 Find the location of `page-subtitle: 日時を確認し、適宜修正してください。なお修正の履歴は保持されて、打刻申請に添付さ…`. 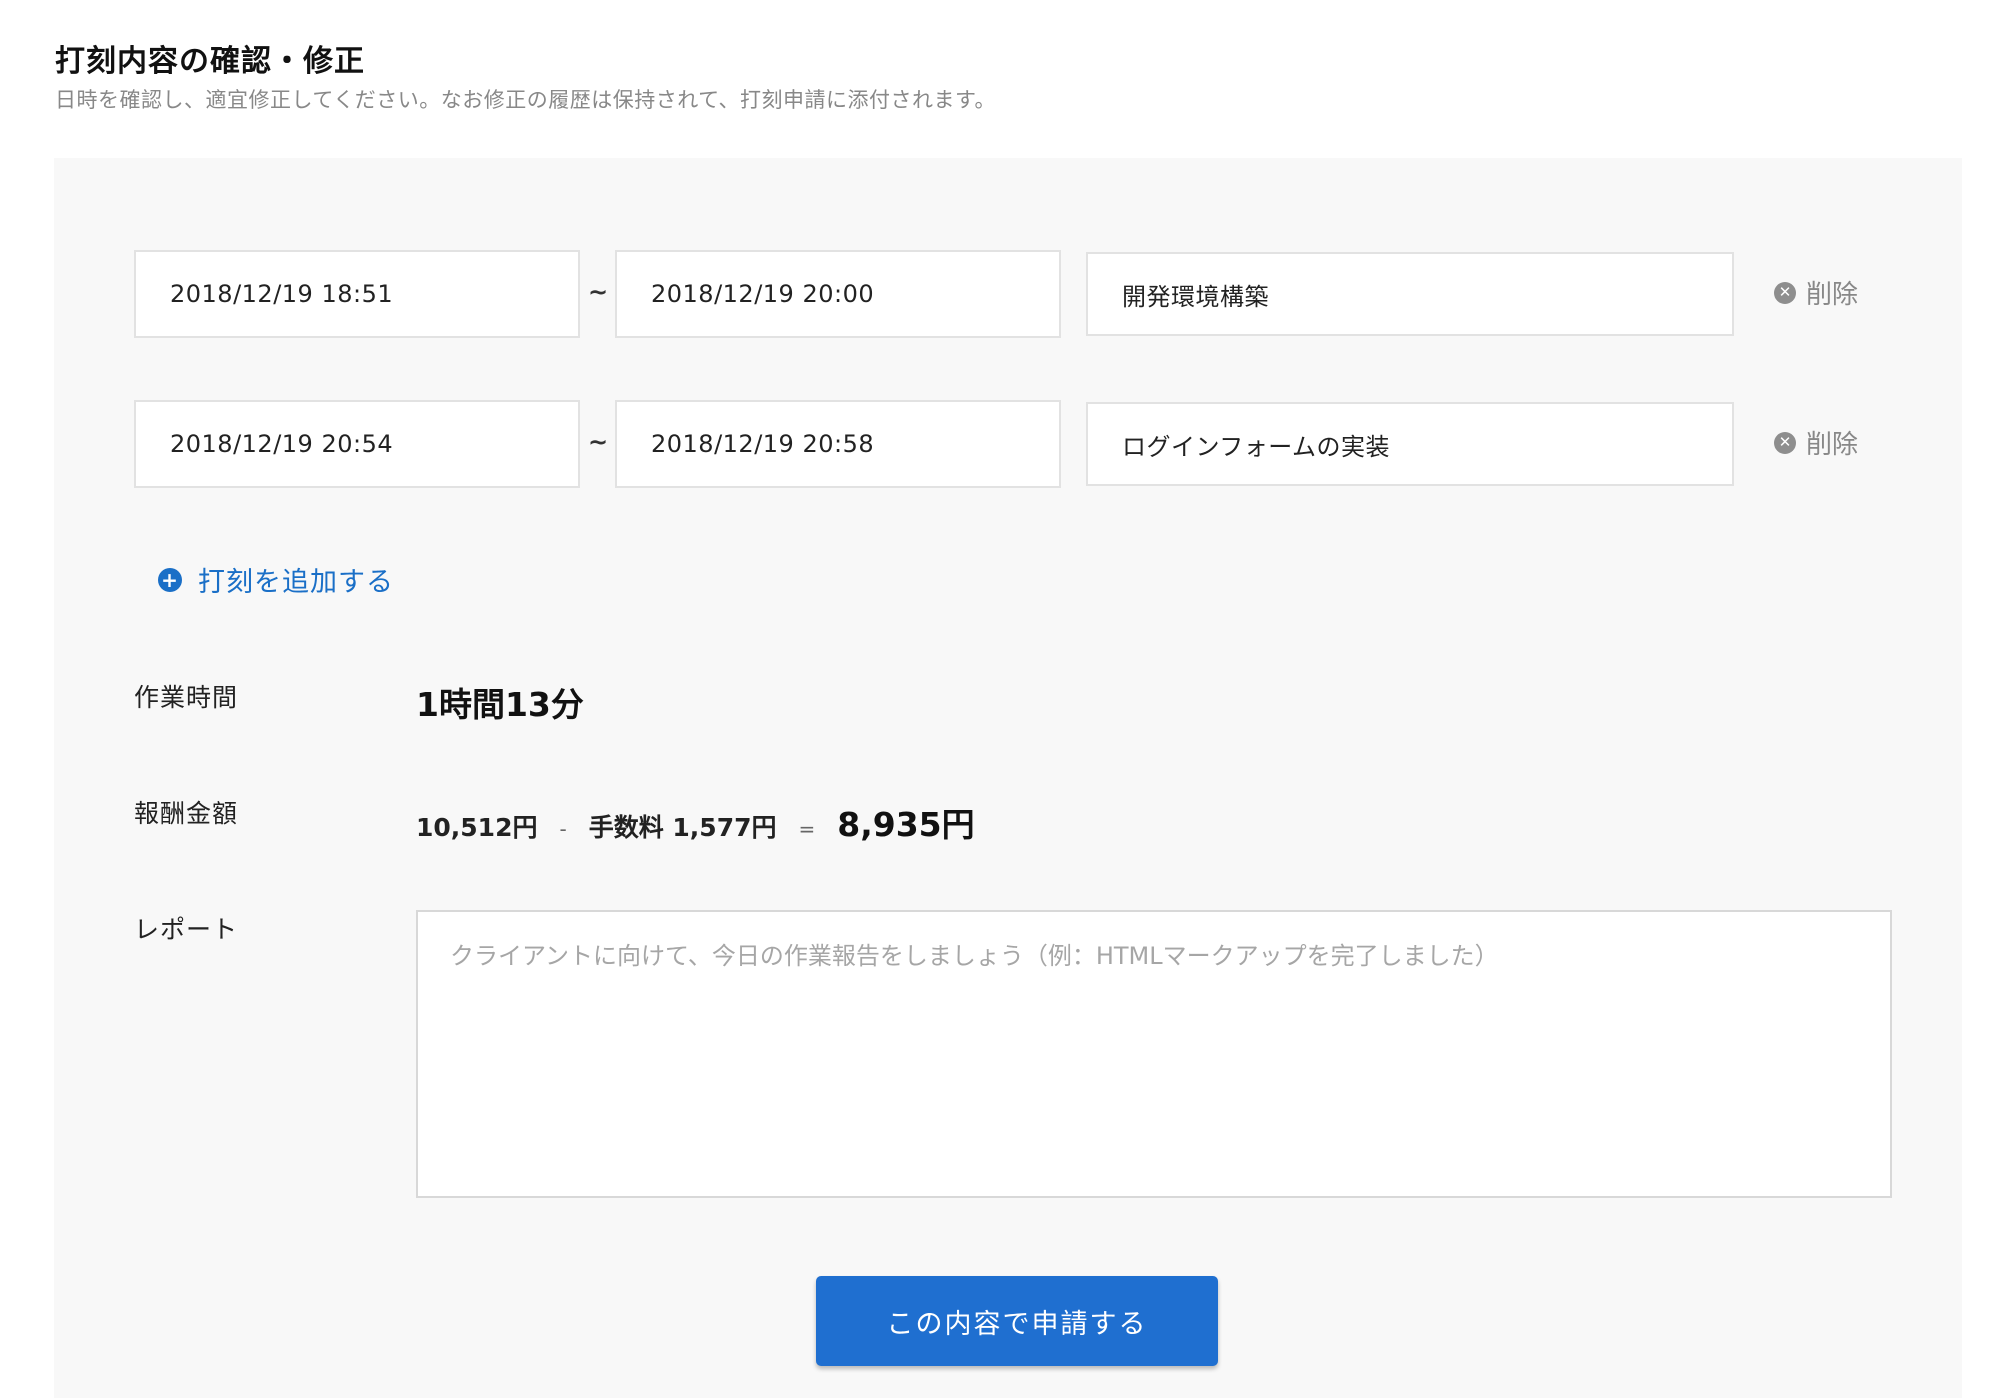

page-subtitle: 日時を確認し、適宜修正してください。なお修正の履歴は保持されて、打刻申請に添付さ… is located at coordinates (525, 100).